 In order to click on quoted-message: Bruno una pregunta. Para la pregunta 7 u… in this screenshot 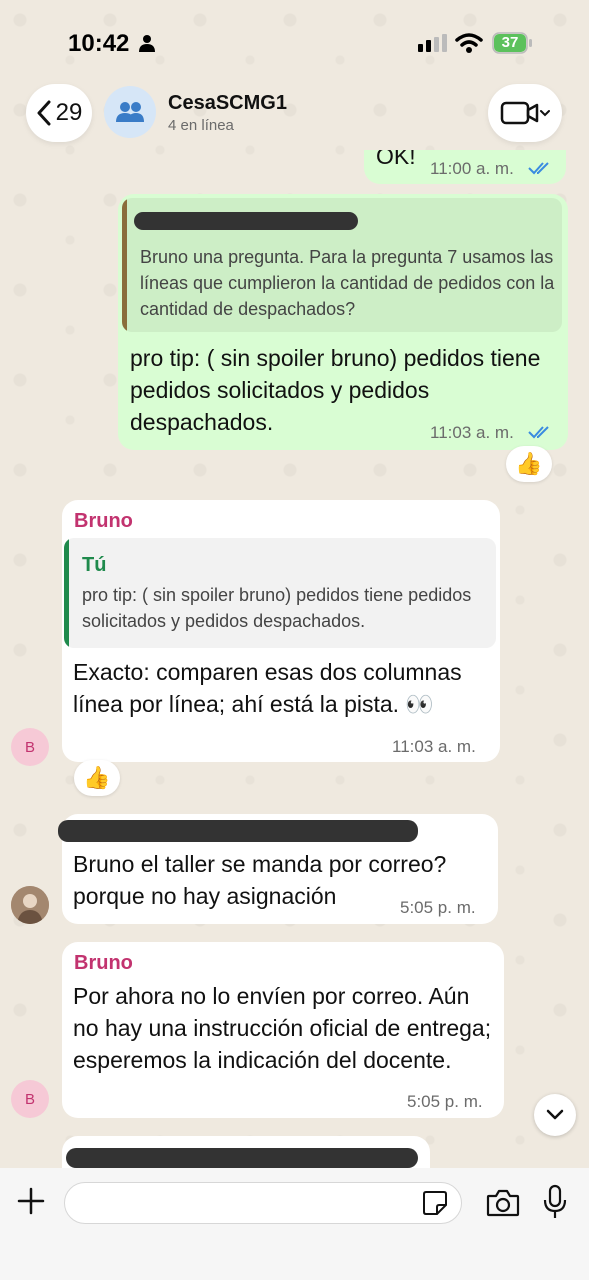, I will do `click(342, 265)`.